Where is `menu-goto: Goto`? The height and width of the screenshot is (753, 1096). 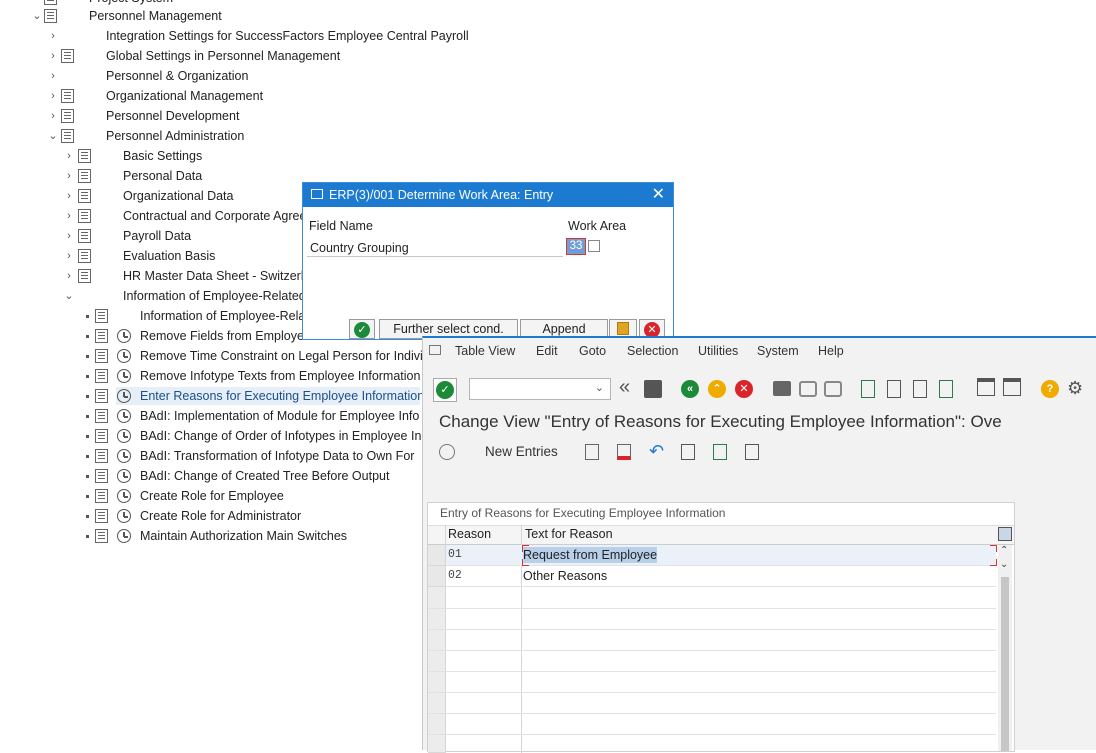
menu-goto: Goto is located at coordinates (592, 351).